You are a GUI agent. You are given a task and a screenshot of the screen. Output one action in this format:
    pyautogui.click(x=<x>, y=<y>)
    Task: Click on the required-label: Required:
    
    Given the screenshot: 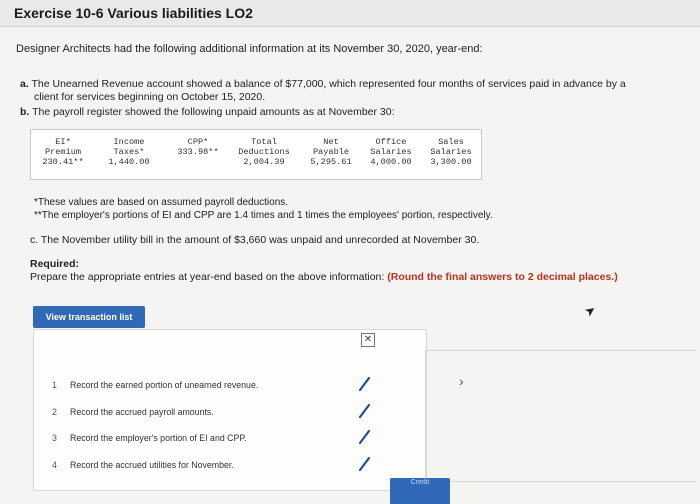 What is the action you would take?
    pyautogui.click(x=55, y=264)
    